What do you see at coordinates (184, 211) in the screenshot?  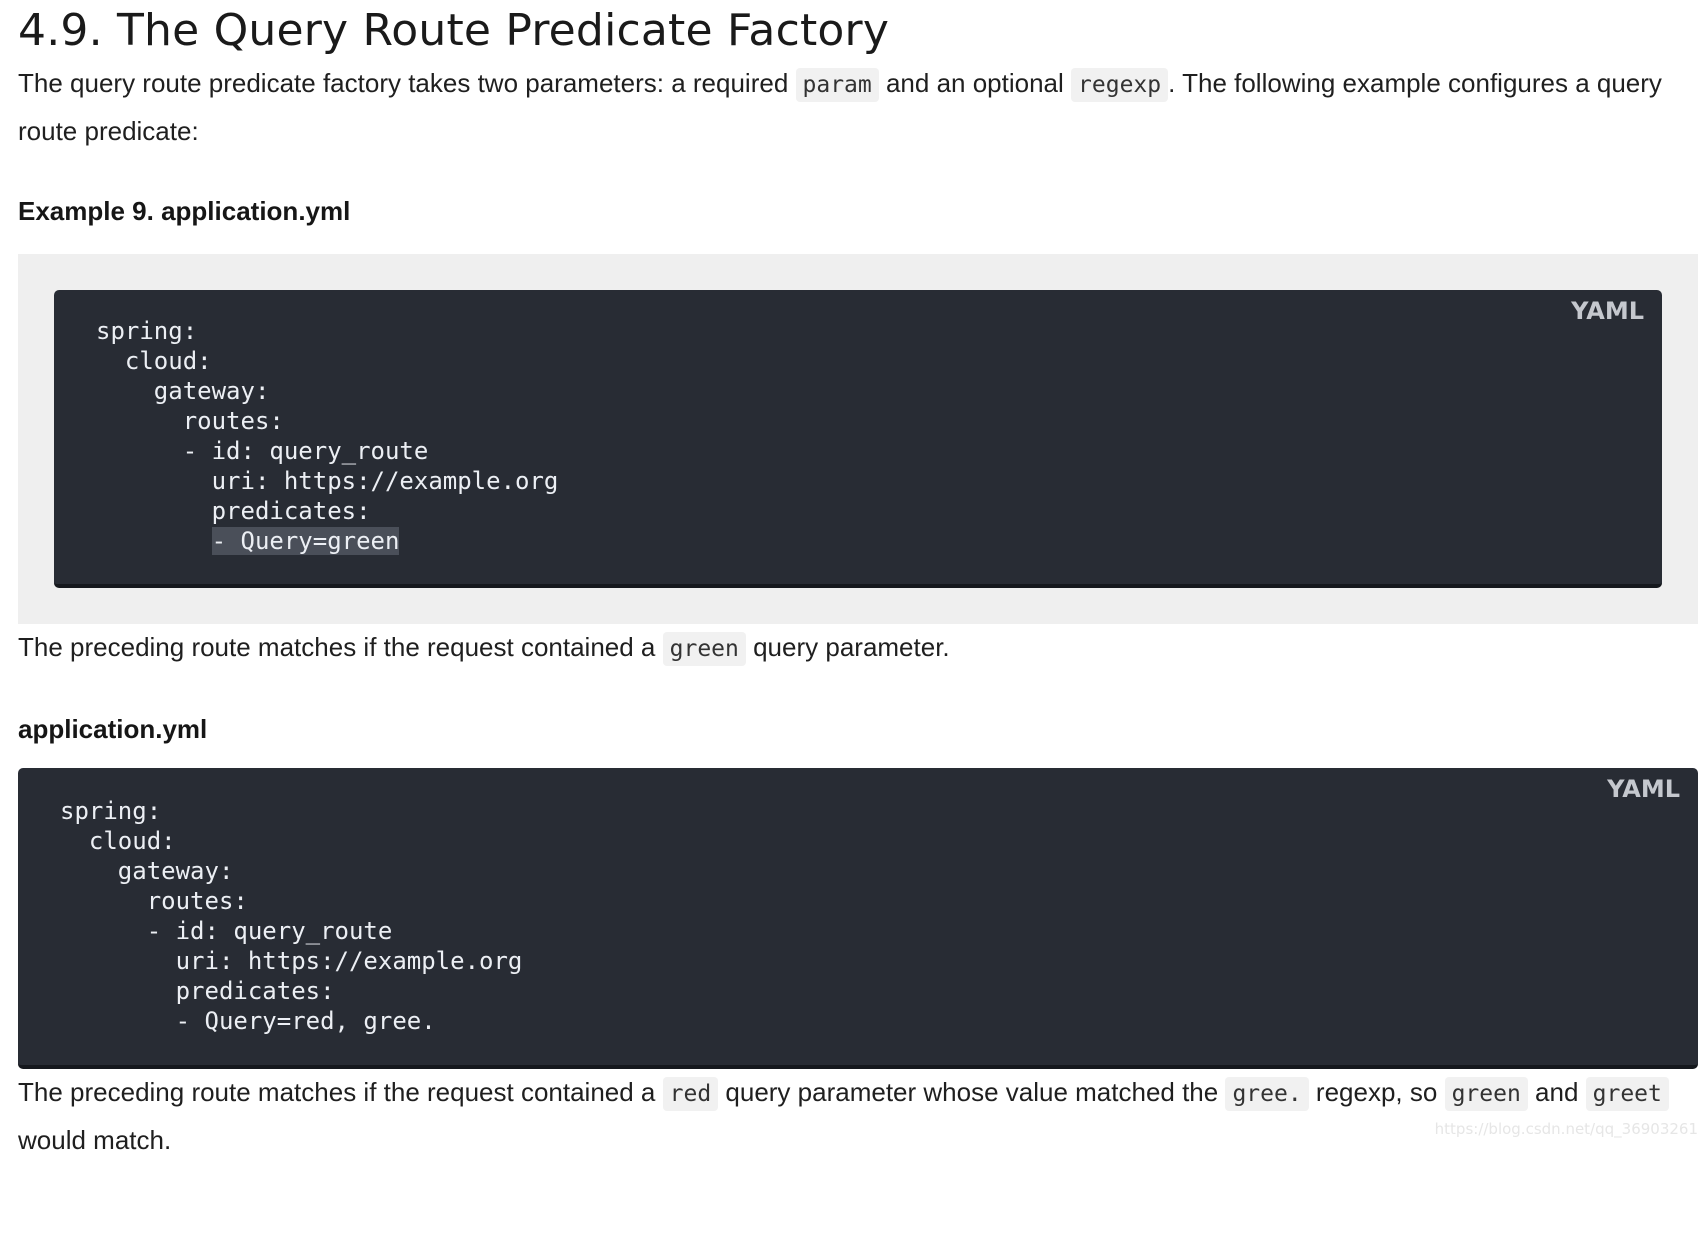 I see `example1-caption: Example 9. application.yml` at bounding box center [184, 211].